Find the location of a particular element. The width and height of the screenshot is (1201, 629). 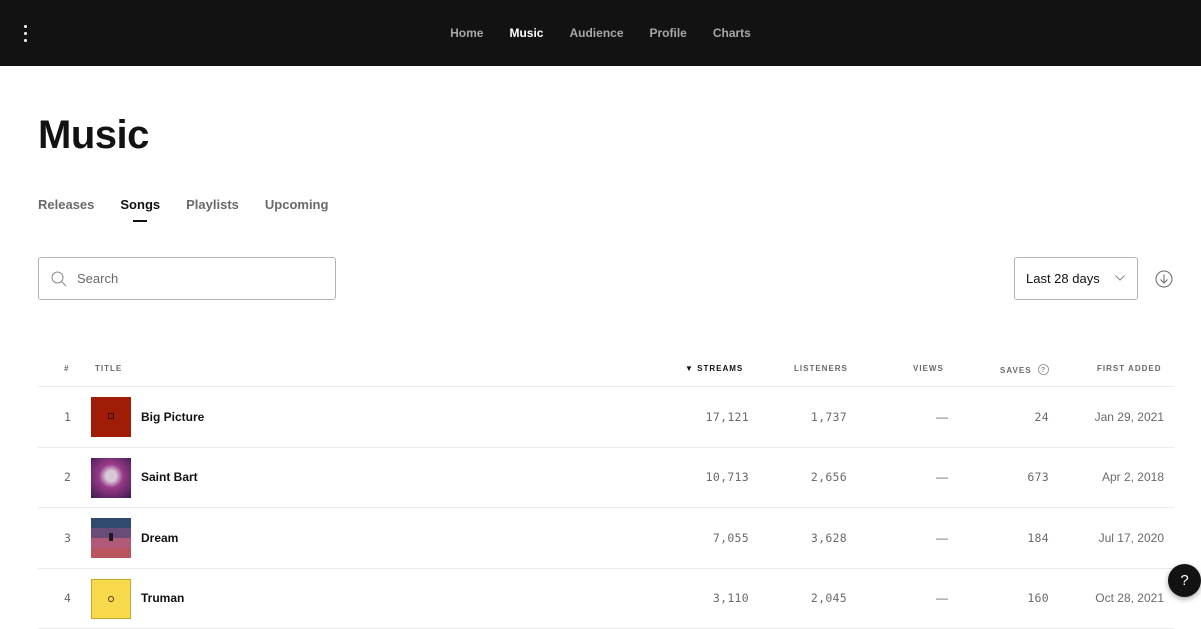

date-range-value: Last 28 days is located at coordinates (1063, 278).